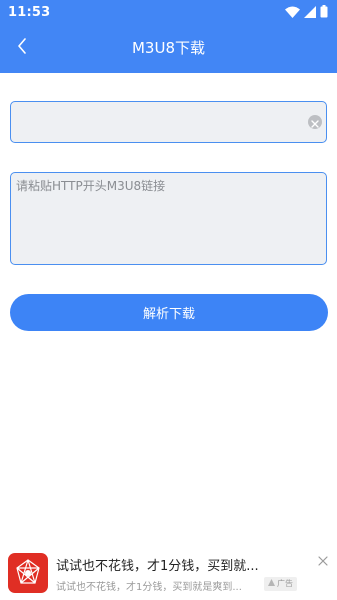 This screenshot has width=337, height=600. I want to click on parse-download-button: 解析下载, so click(169, 312).